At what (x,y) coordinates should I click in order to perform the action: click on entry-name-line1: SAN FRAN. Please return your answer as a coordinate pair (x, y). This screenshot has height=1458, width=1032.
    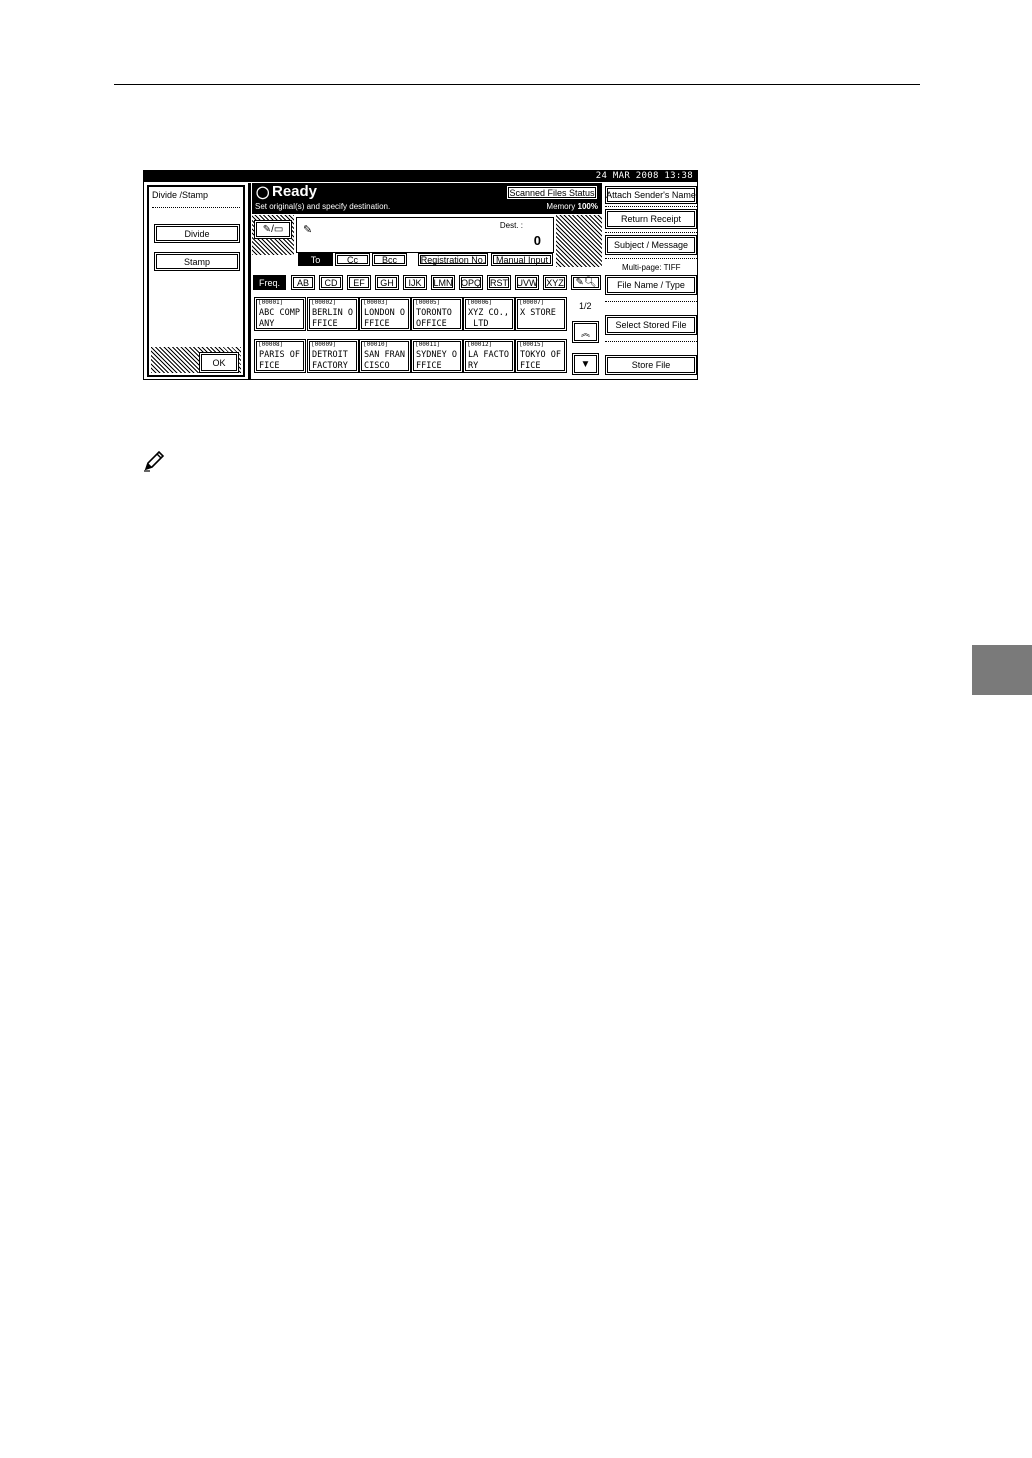
    Looking at the image, I should click on (384, 355).